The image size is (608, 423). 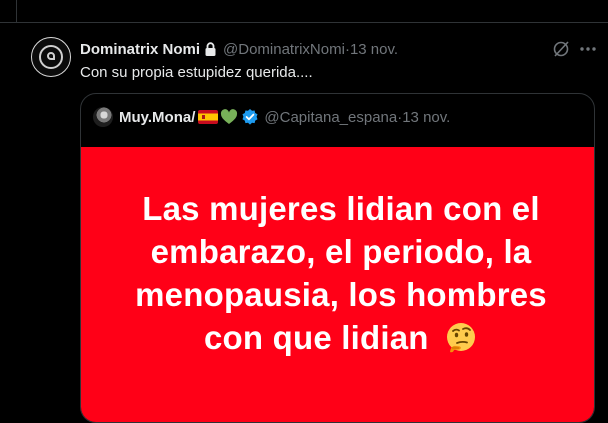 What do you see at coordinates (16, 11) in the screenshot?
I see `thread-line` at bounding box center [16, 11].